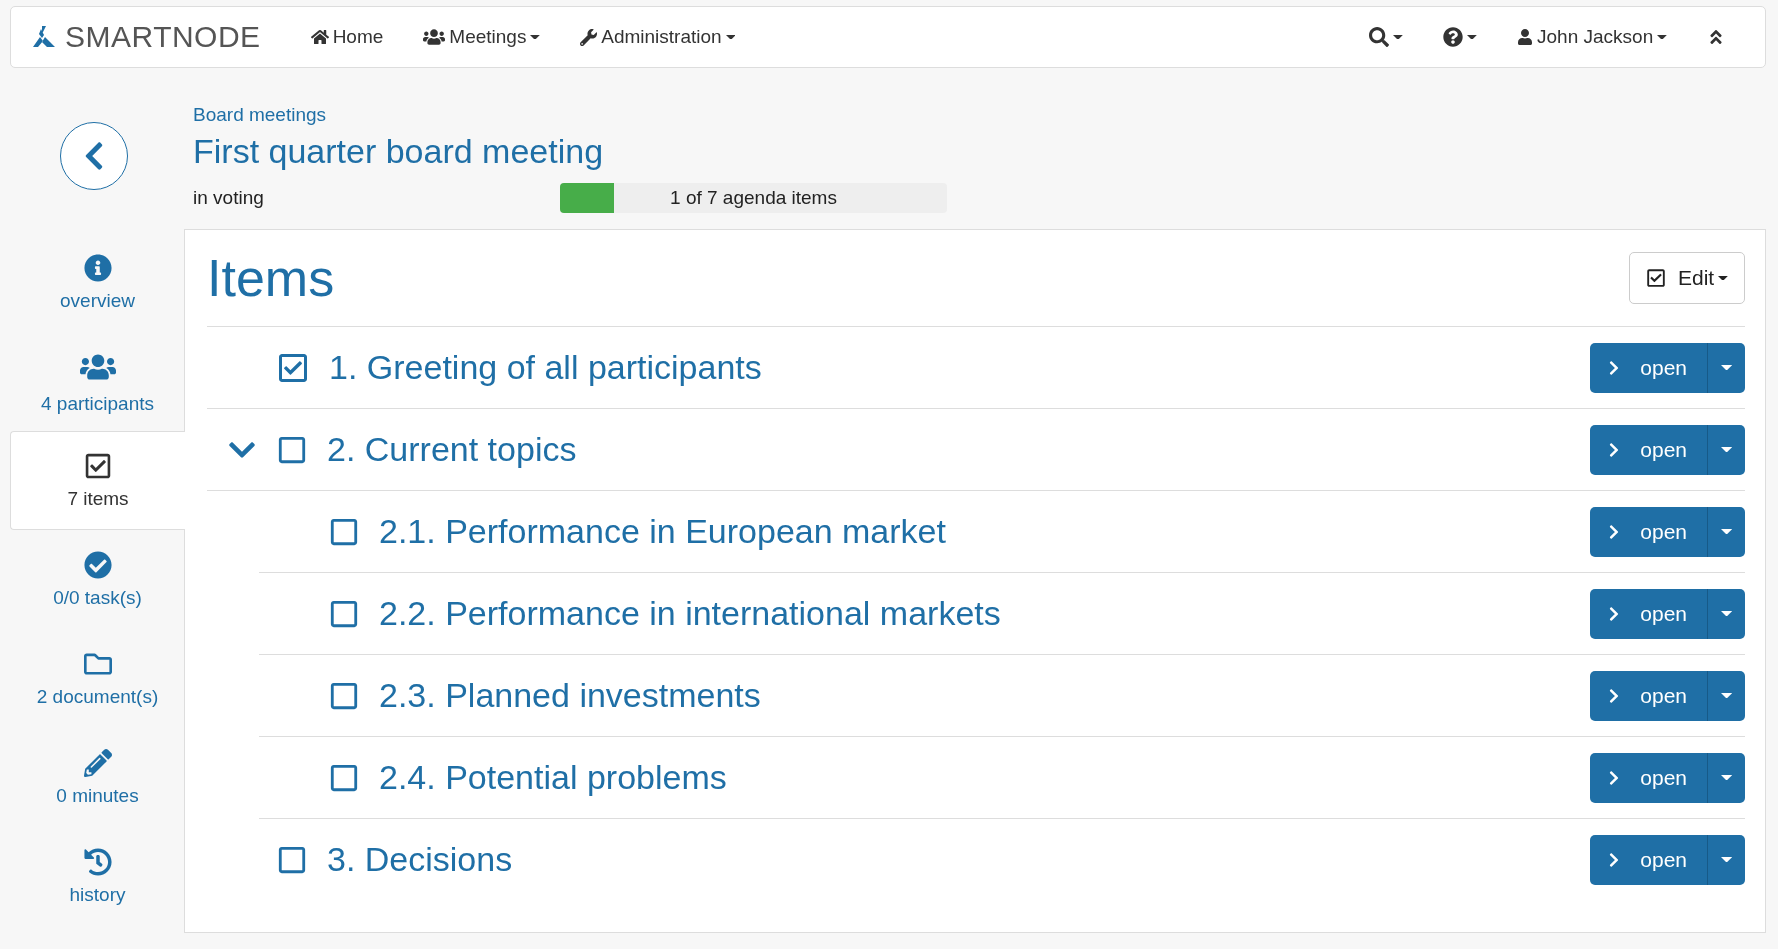 The width and height of the screenshot is (1778, 949). What do you see at coordinates (959, 859) in the screenshot?
I see `agenda-item-title: 3. Decisions` at bounding box center [959, 859].